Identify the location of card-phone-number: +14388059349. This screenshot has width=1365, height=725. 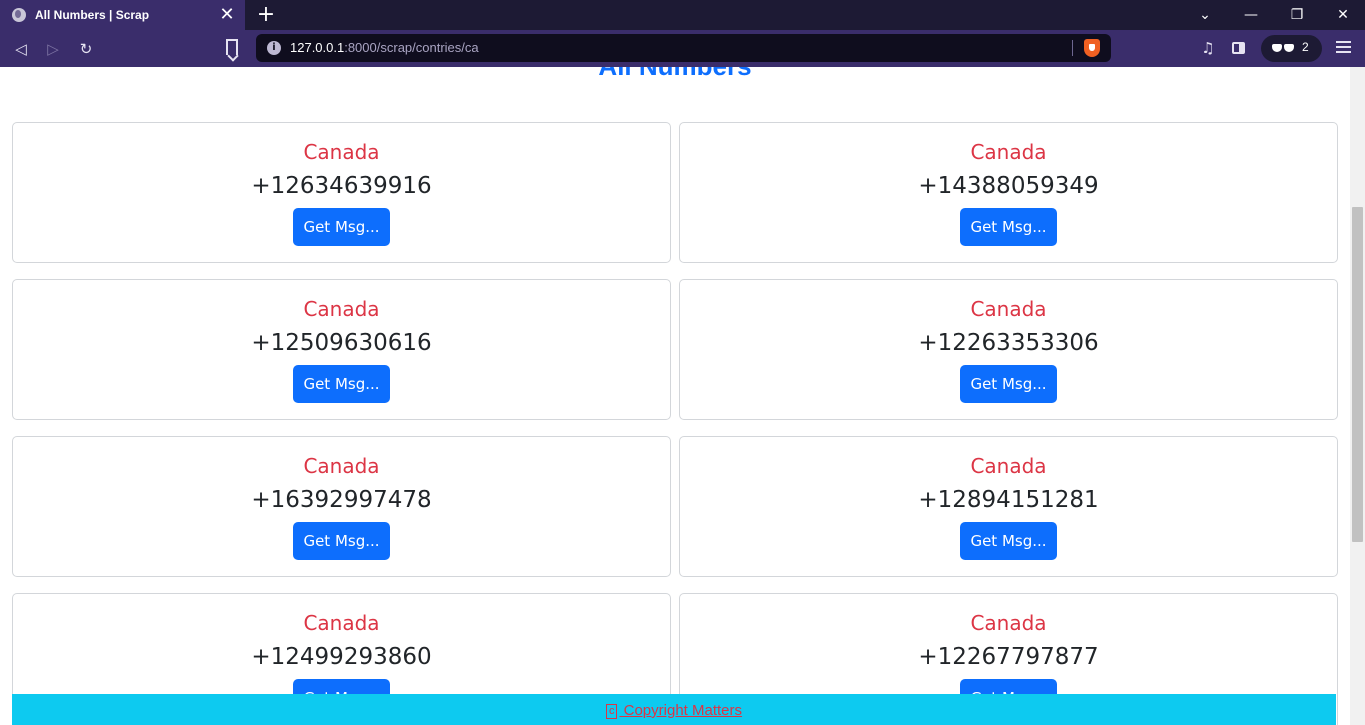
(1008, 186).